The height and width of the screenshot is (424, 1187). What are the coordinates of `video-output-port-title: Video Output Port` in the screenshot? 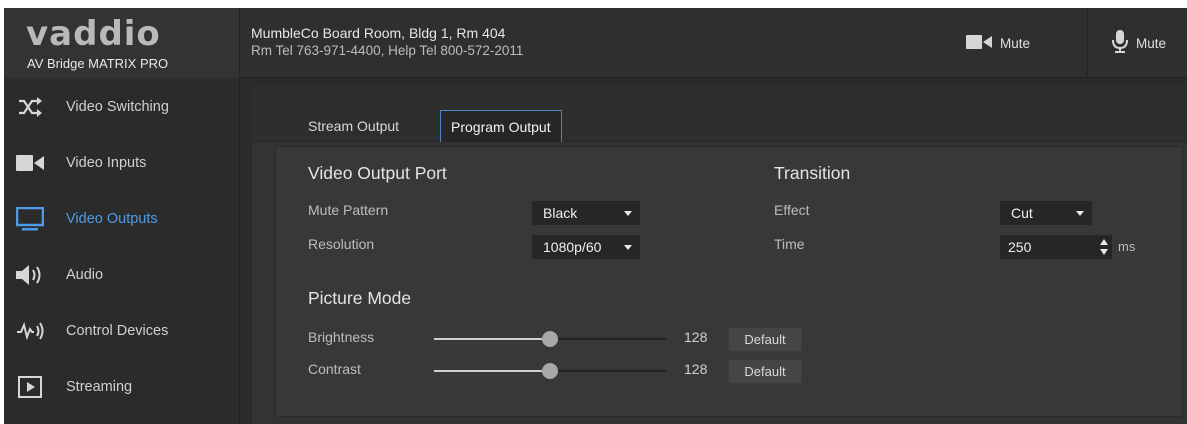 It's located at (377, 173).